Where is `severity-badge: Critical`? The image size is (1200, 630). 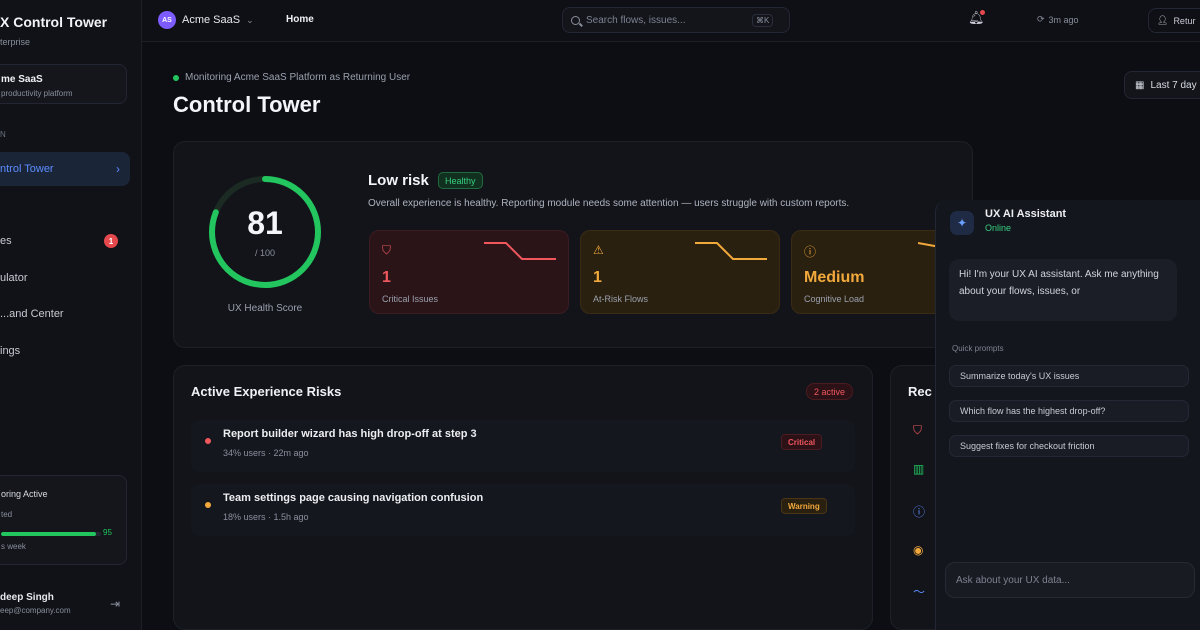
severity-badge: Critical is located at coordinates (802, 442).